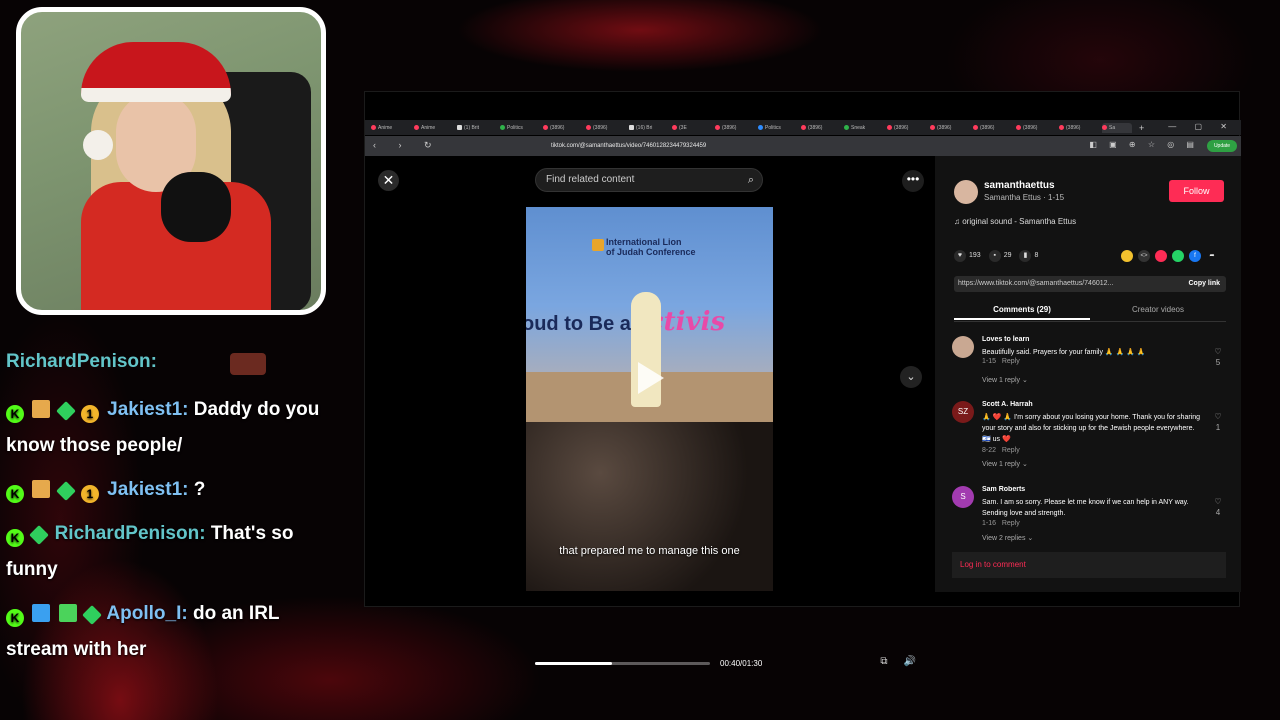 Image resolution: width=1280 pixels, height=720 pixels. What do you see at coordinates (751, 180) in the screenshot?
I see `search-icon: ⌕` at bounding box center [751, 180].